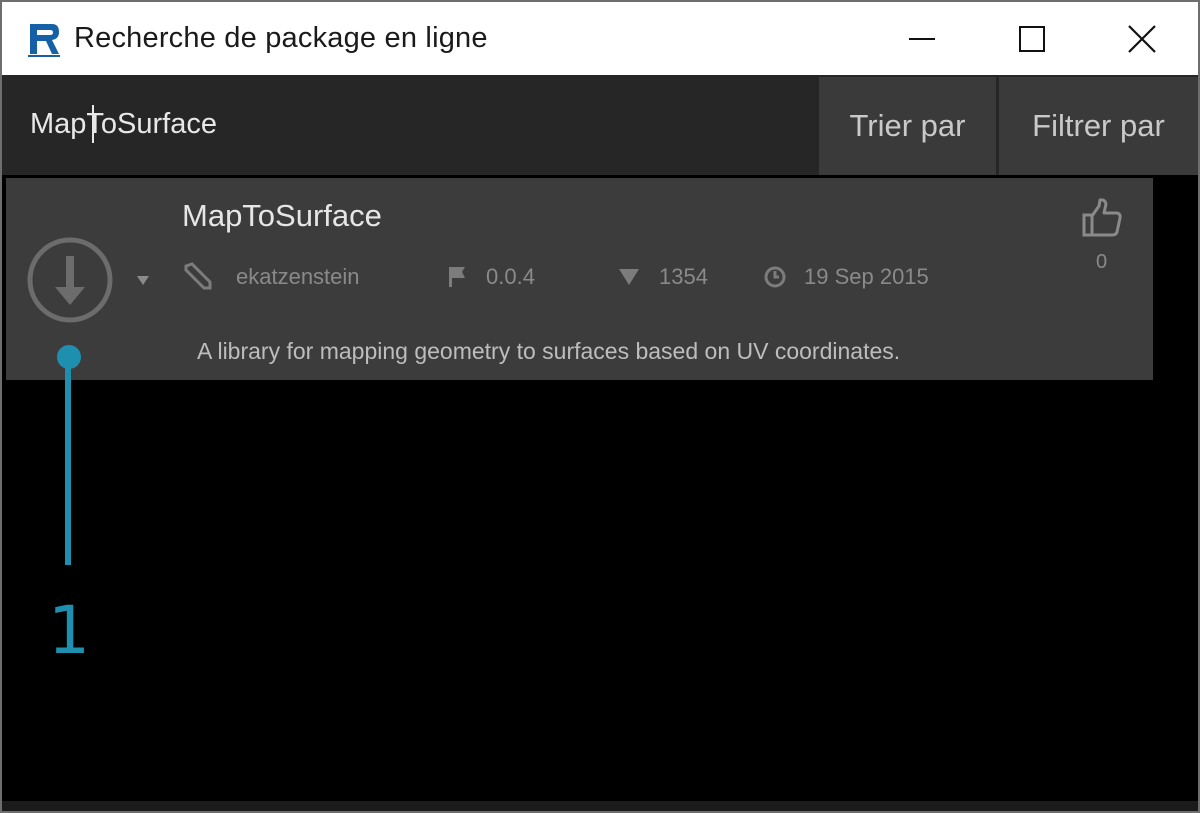  I want to click on close-icon, so click(1142, 38).